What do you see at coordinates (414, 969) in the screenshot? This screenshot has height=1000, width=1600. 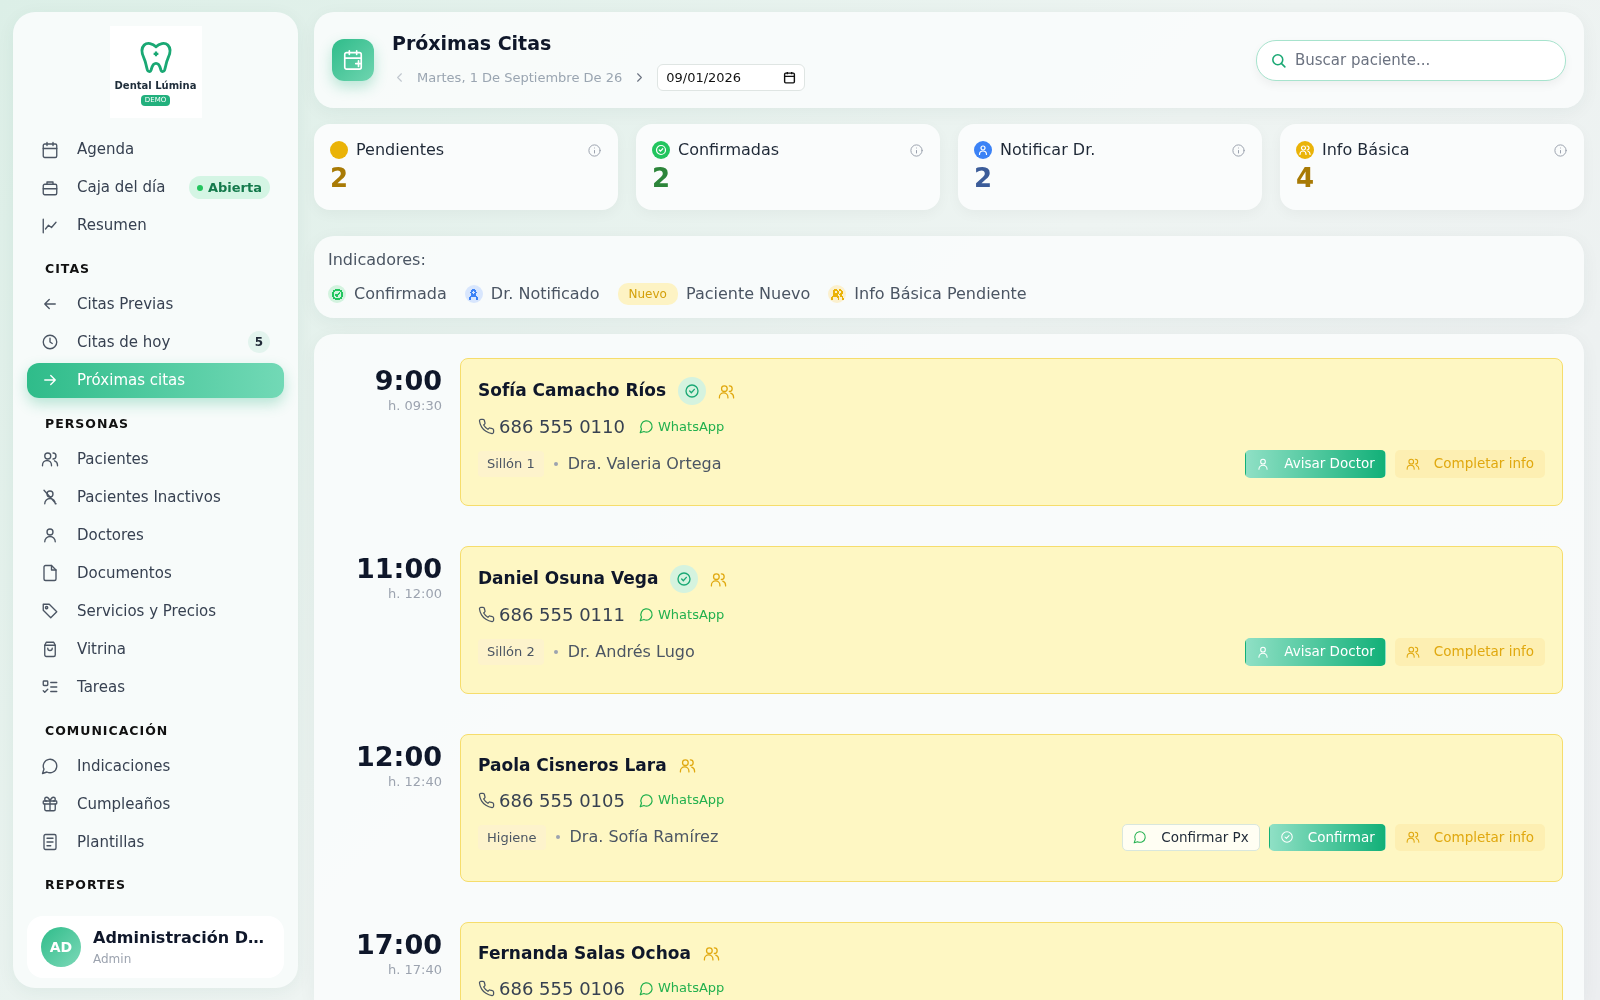 I see `end-time: h. 17:40` at bounding box center [414, 969].